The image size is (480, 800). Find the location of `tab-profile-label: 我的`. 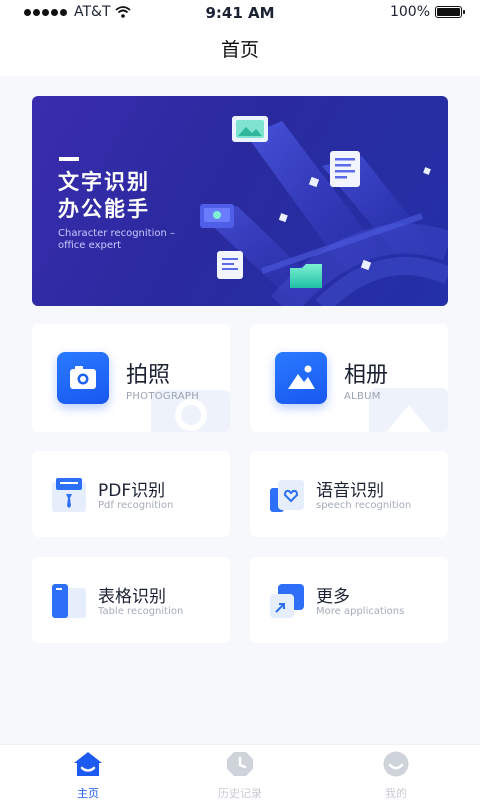

tab-profile-label: 我的 is located at coordinates (396, 793).